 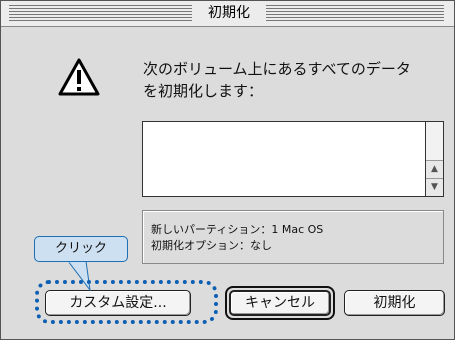 I want to click on cancel-button: キャンセル, so click(x=280, y=303).